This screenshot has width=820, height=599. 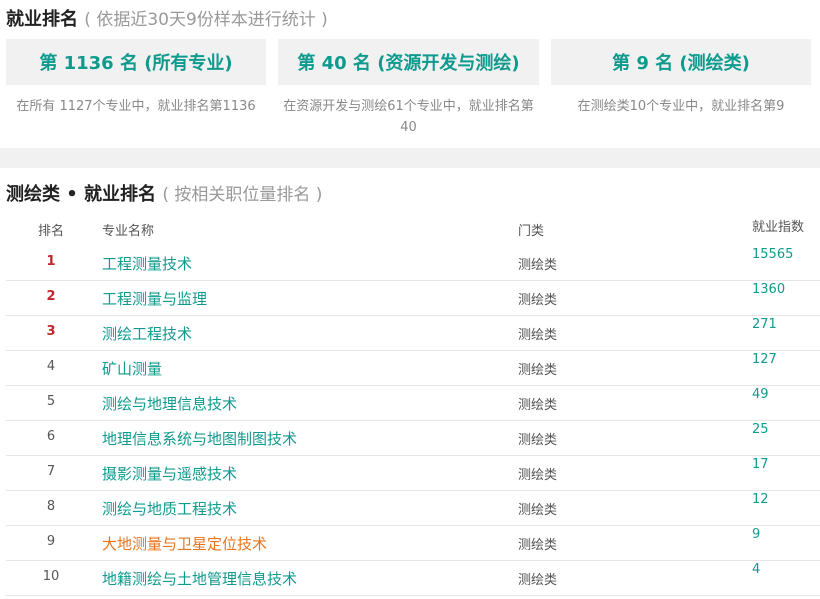 I want to click on major-name-link: 大地测量与卫星定位技术, so click(x=184, y=543).